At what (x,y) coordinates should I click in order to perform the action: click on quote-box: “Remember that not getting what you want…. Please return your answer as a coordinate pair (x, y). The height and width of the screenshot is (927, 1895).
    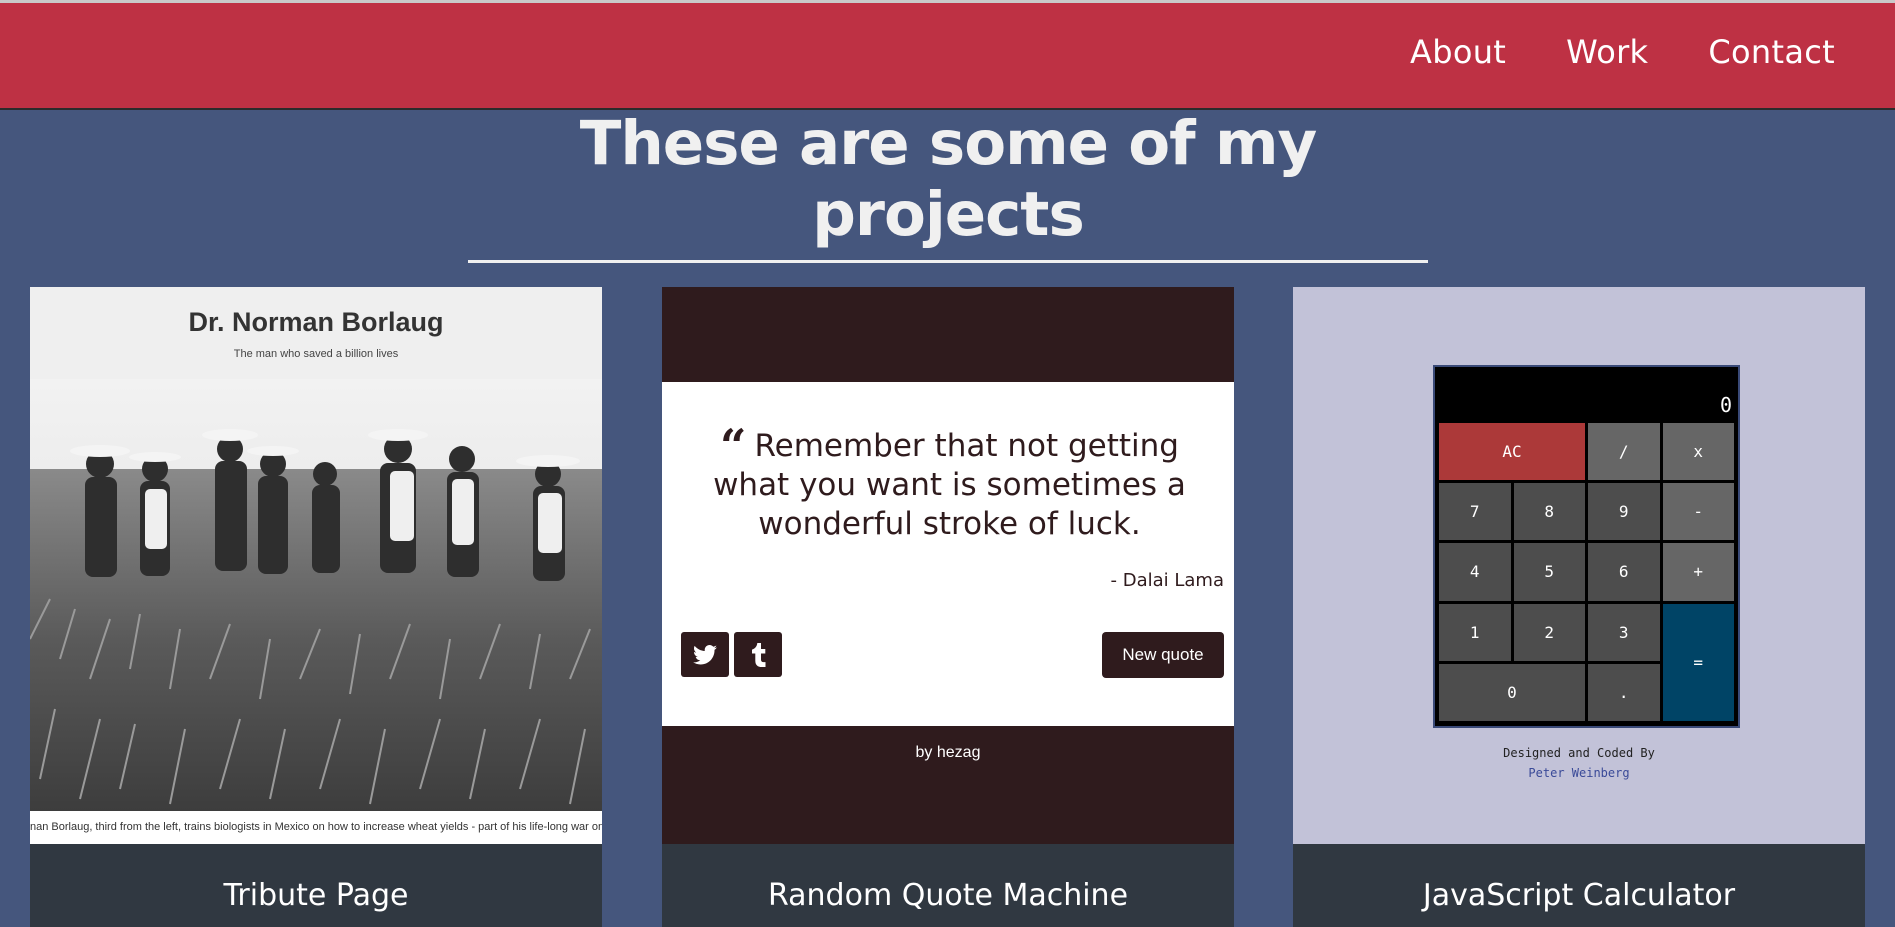
    Looking at the image, I should click on (948, 554).